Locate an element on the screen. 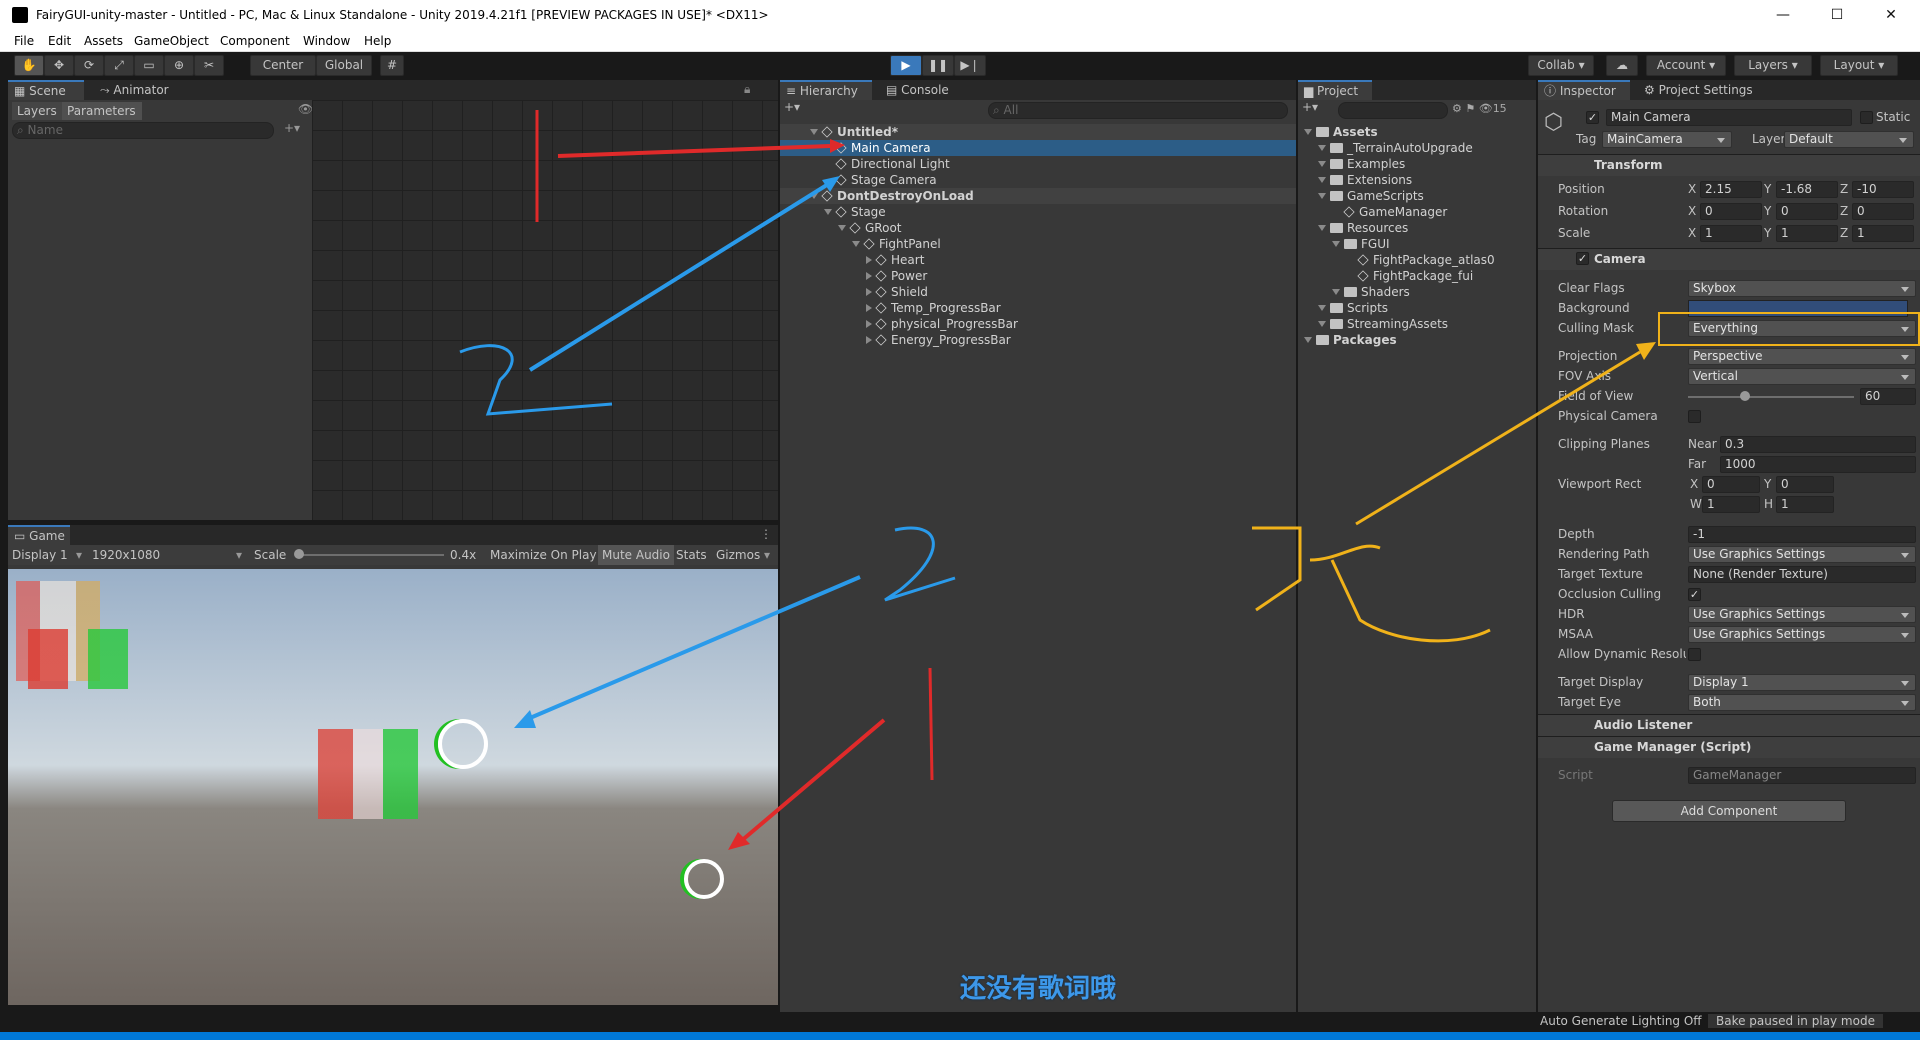 Image resolution: width=1920 pixels, height=1040 pixels. bake-status: Bake paused in play mode is located at coordinates (1795, 1021).